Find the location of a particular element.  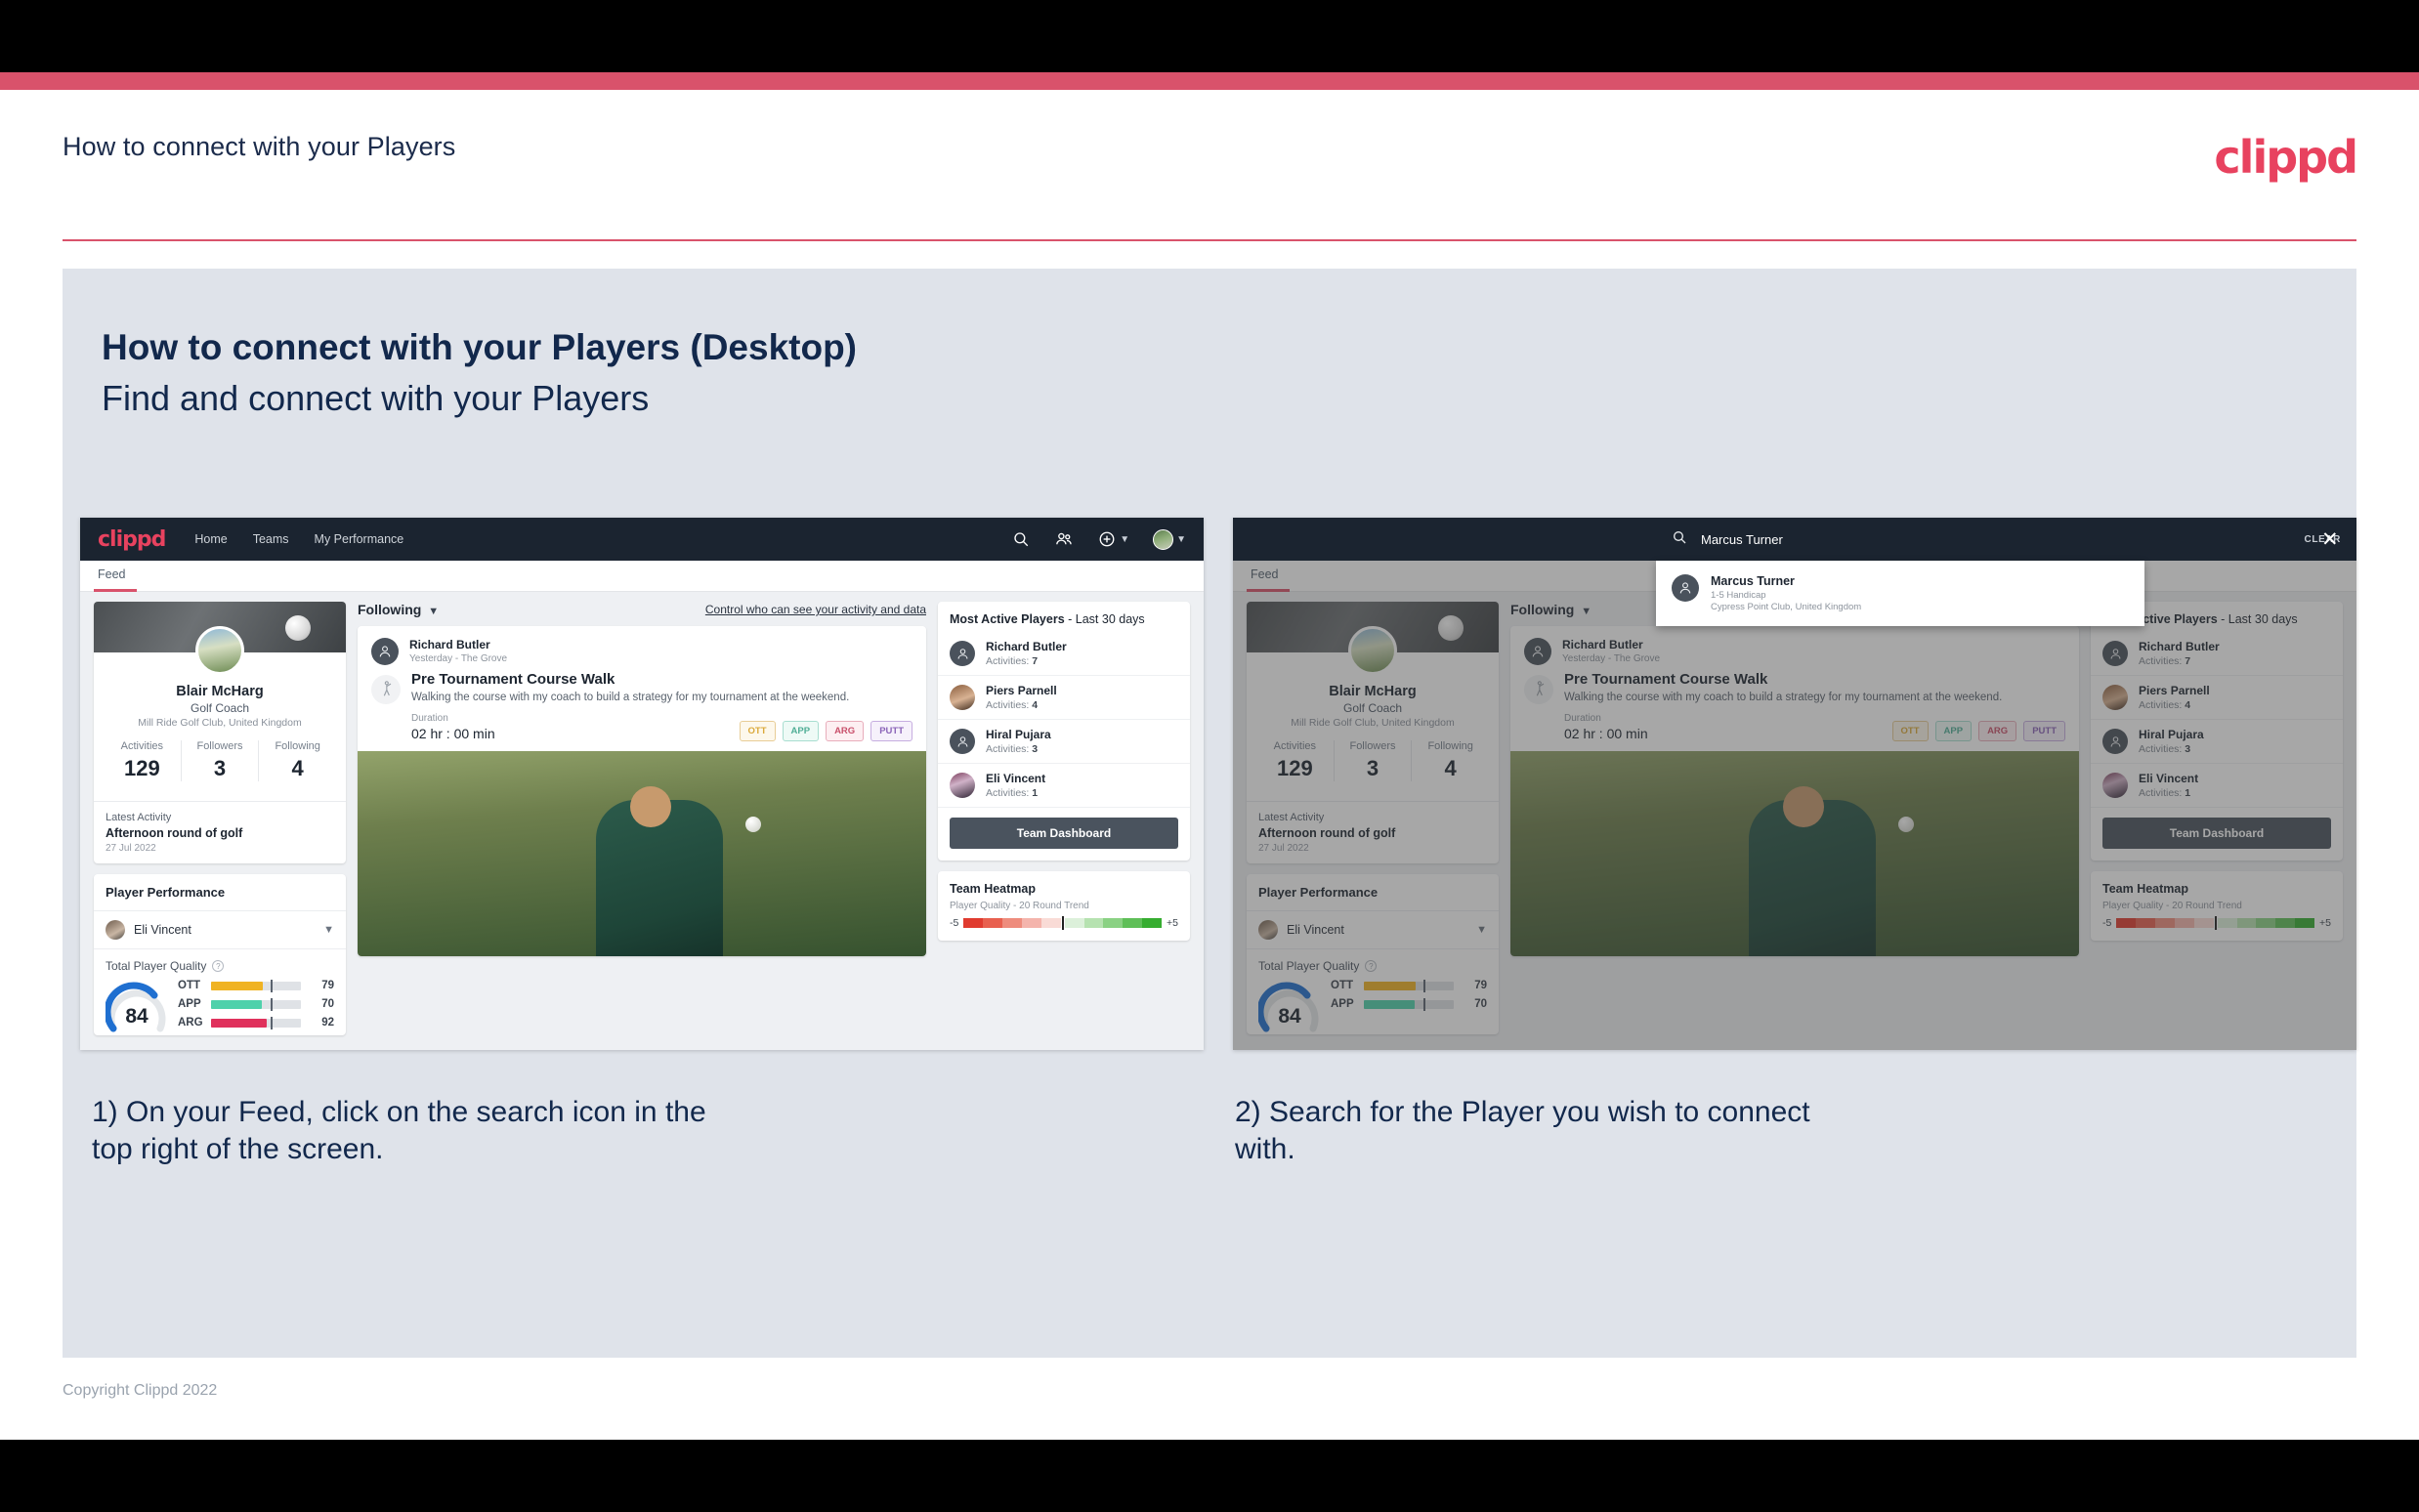

nav-item-my-performance: My Performance is located at coordinates (359, 539).